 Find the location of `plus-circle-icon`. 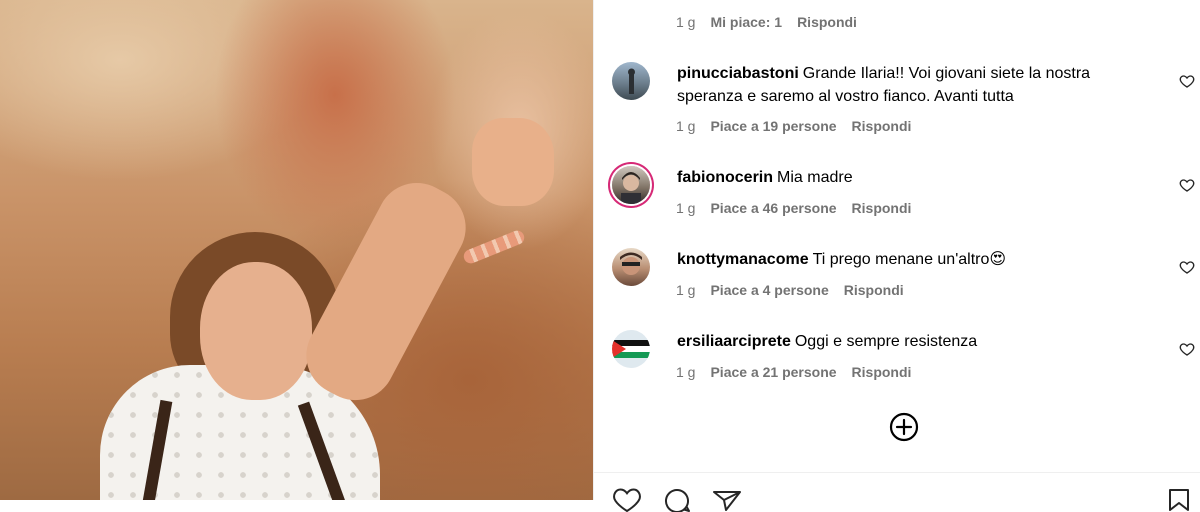

plus-circle-icon is located at coordinates (904, 427).